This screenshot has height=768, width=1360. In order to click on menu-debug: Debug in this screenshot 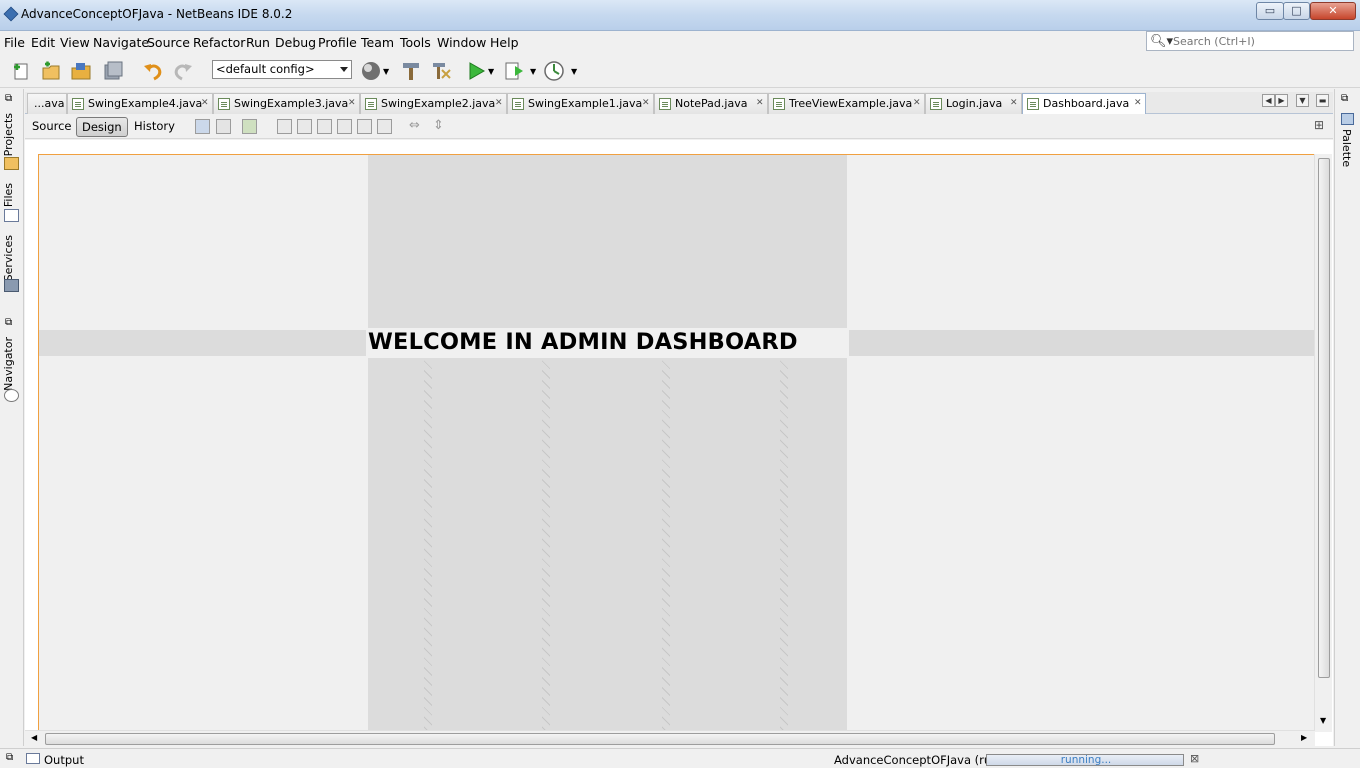, I will do `click(295, 42)`.